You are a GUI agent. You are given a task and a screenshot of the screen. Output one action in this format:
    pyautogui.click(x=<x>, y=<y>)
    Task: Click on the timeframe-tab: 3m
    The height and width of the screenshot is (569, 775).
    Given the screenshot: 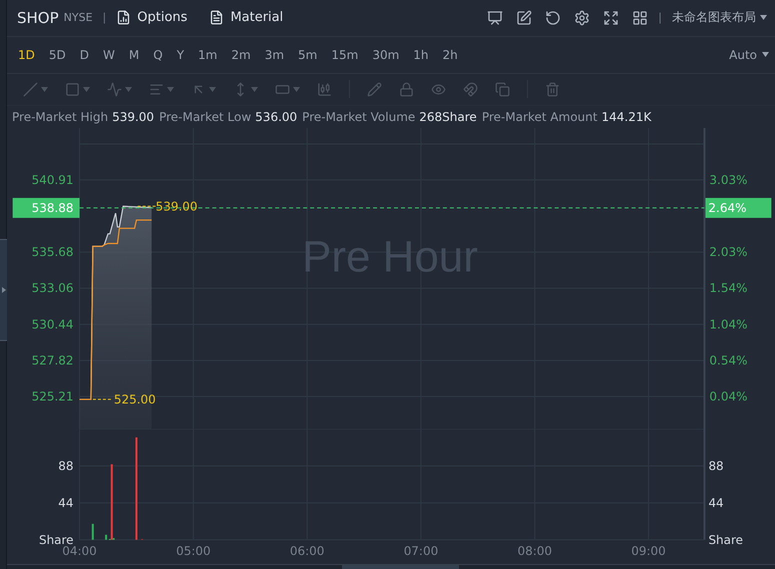 What is the action you would take?
    pyautogui.click(x=275, y=55)
    